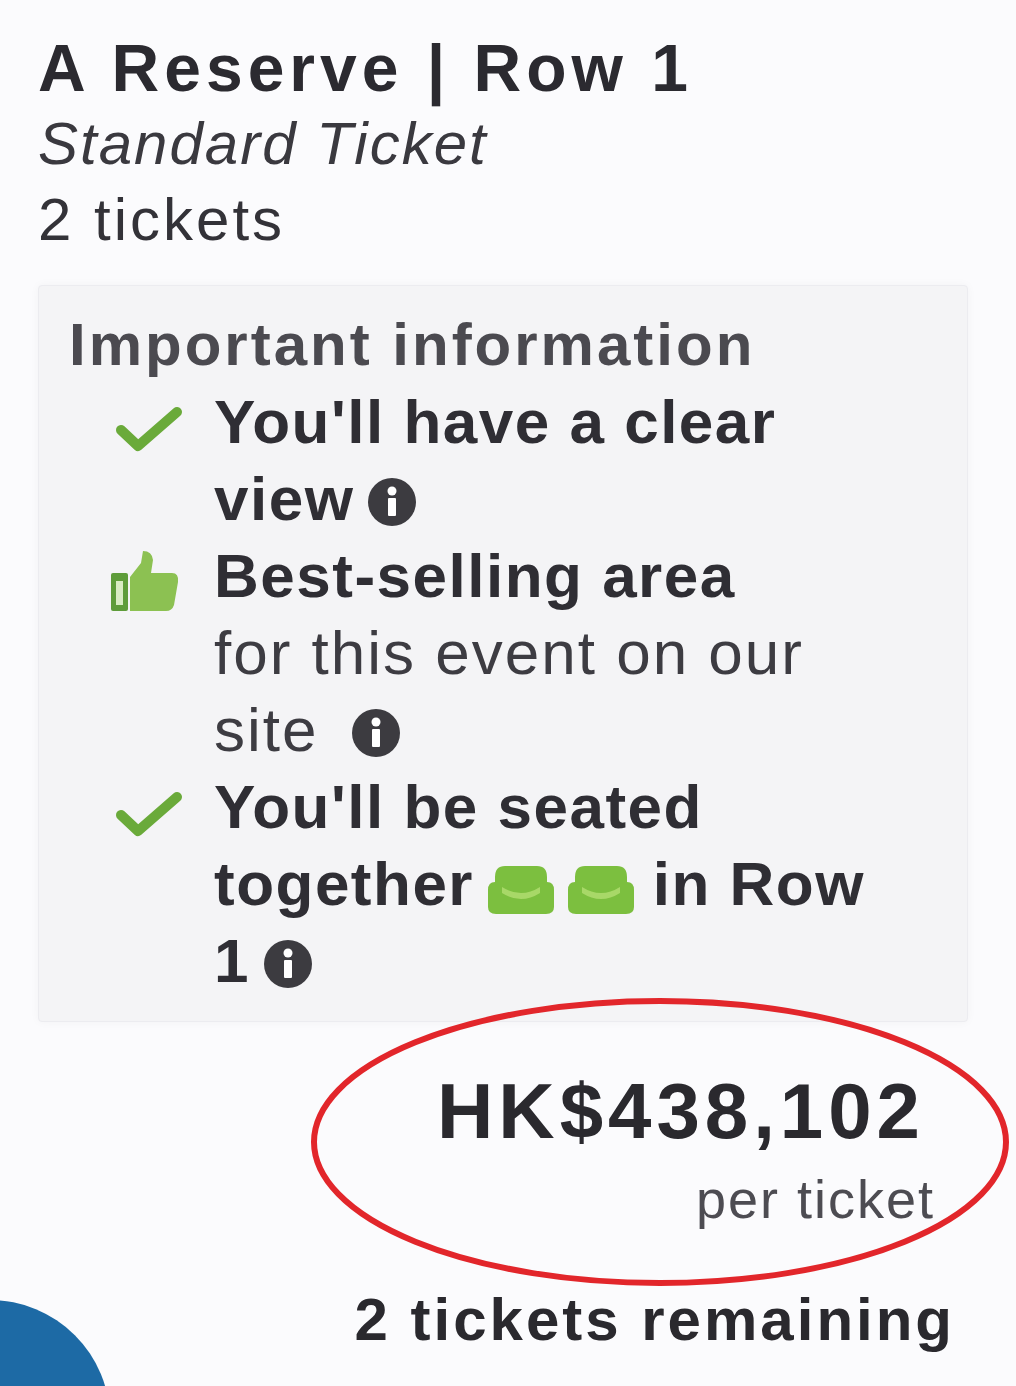 Image resolution: width=1016 pixels, height=1386 pixels. I want to click on price-unit: per ticket, so click(815, 1199).